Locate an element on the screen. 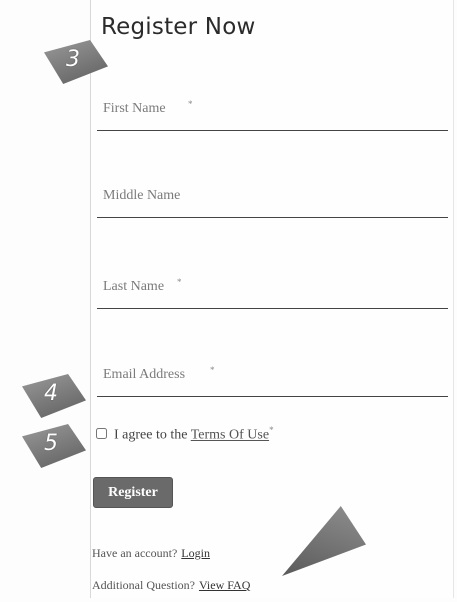 Image resolution: width=457 pixels, height=602 pixels. terms-link: Terms Of Use is located at coordinates (230, 435).